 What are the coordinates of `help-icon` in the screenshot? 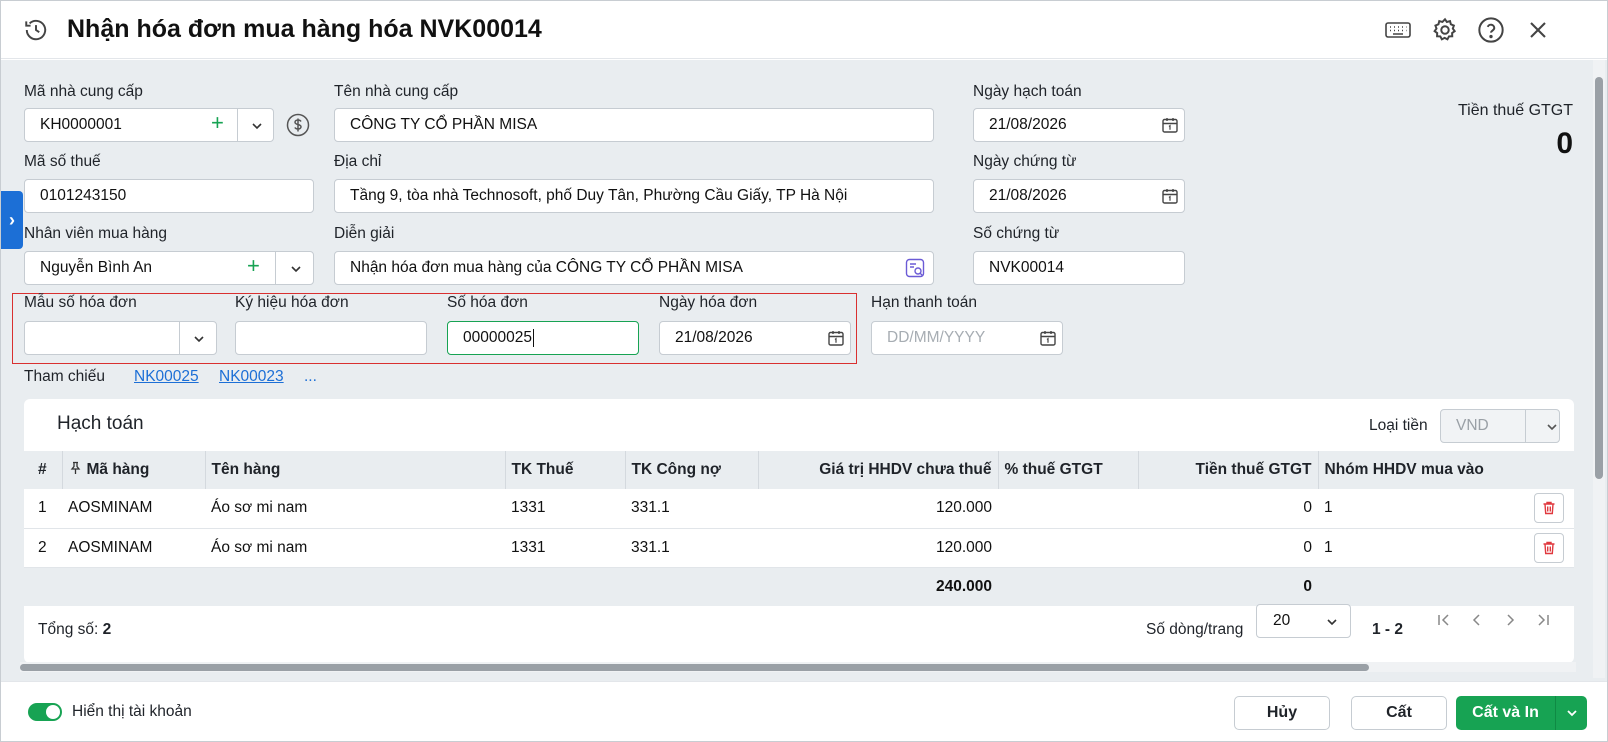 It's located at (1491, 30).